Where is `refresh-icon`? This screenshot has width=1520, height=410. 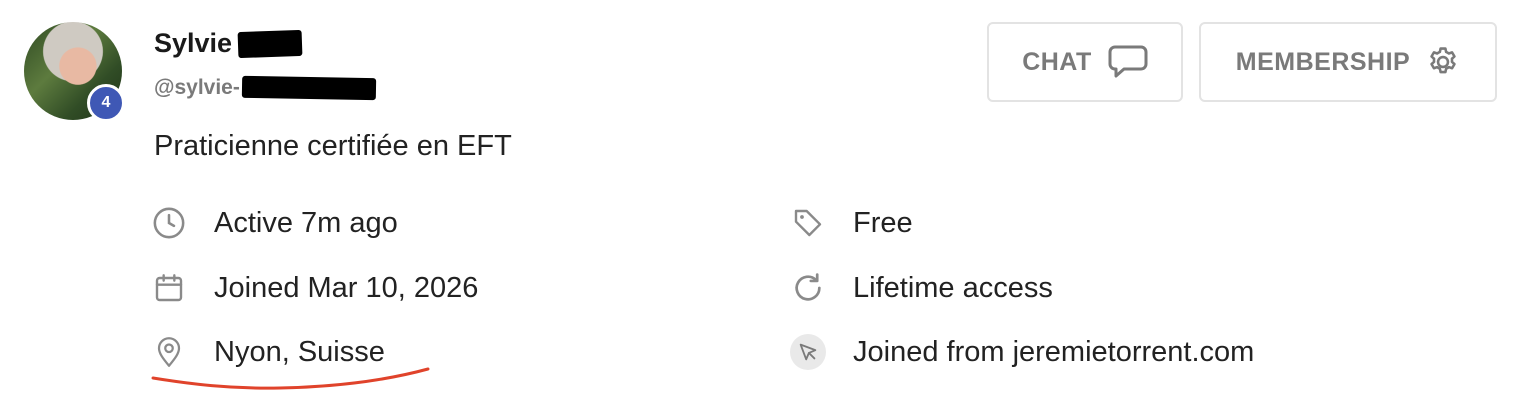
refresh-icon is located at coordinates (808, 288).